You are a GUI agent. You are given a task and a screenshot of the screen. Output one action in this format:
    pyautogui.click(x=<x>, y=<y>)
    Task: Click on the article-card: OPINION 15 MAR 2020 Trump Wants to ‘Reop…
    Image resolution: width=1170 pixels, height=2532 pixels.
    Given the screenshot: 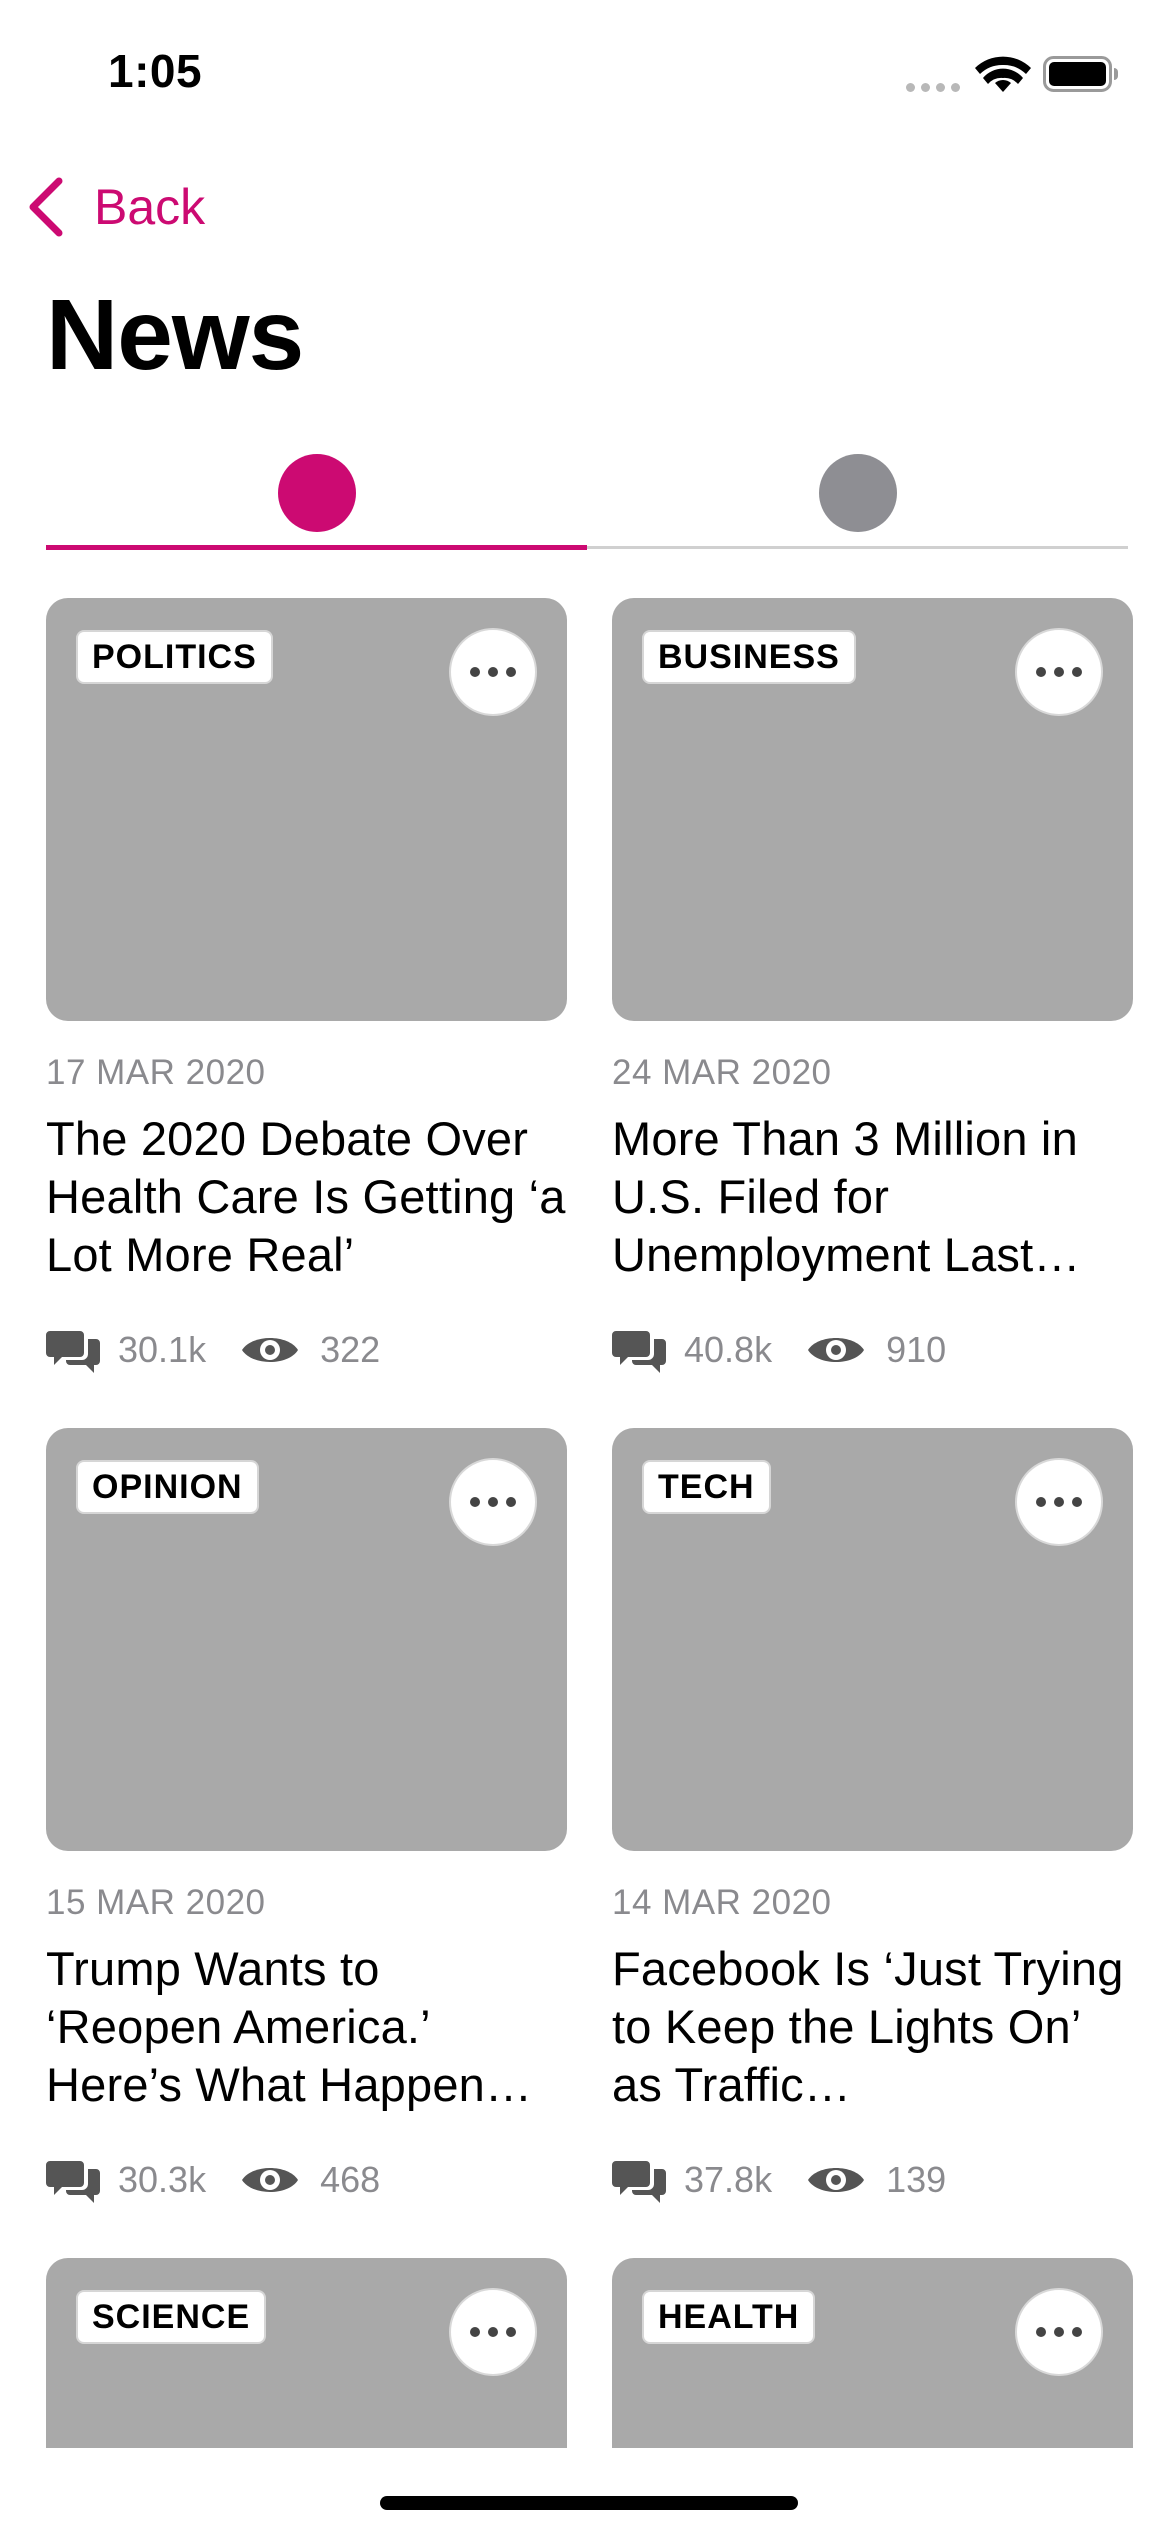 What is the action you would take?
    pyautogui.click(x=306, y=1818)
    